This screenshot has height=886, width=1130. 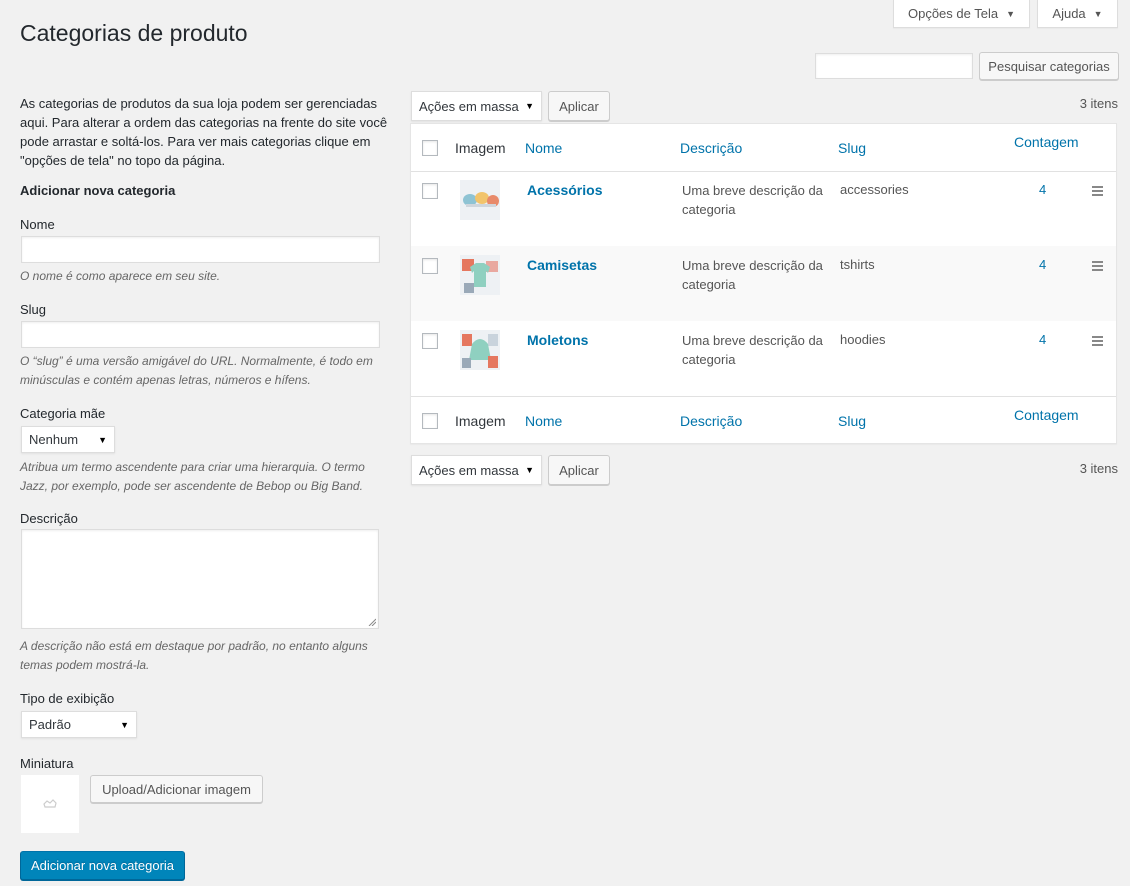 What do you see at coordinates (480, 275) in the screenshot?
I see `tshirts-thumbnail` at bounding box center [480, 275].